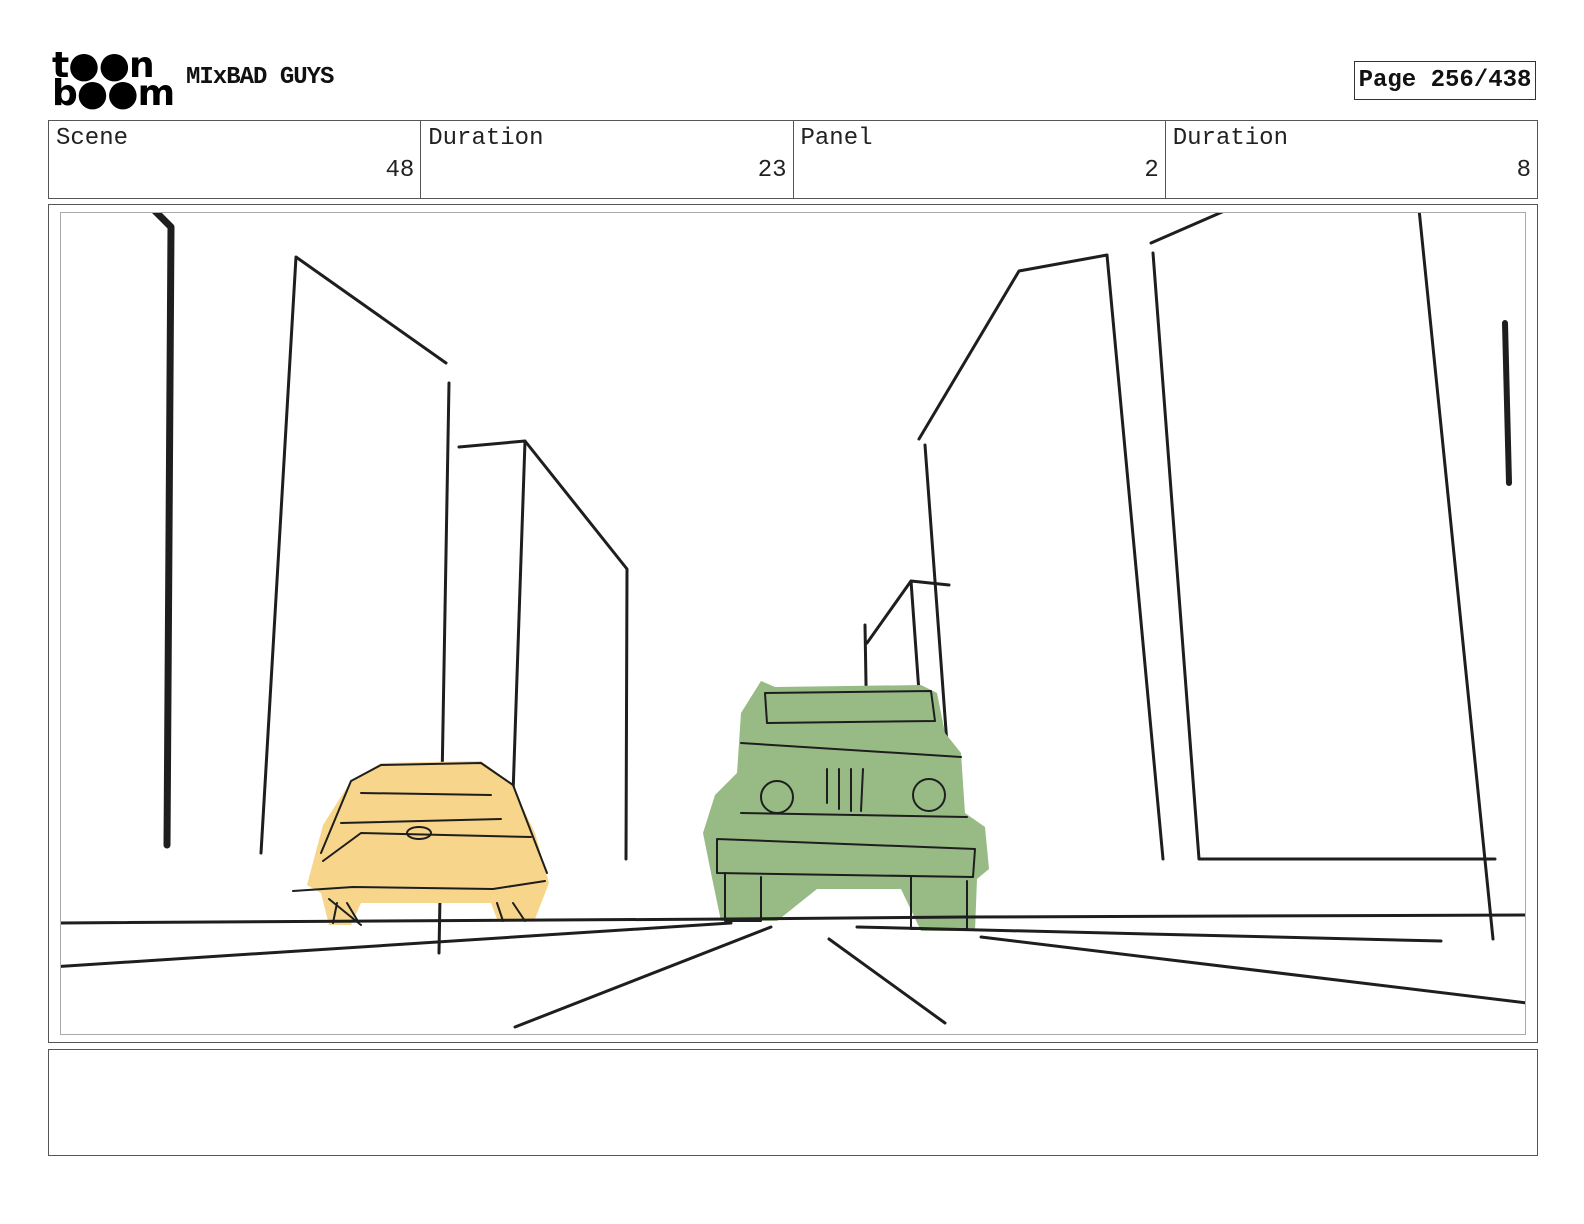  Describe the element at coordinates (793, 919) in the screenshot. I see `horizon-line` at that location.